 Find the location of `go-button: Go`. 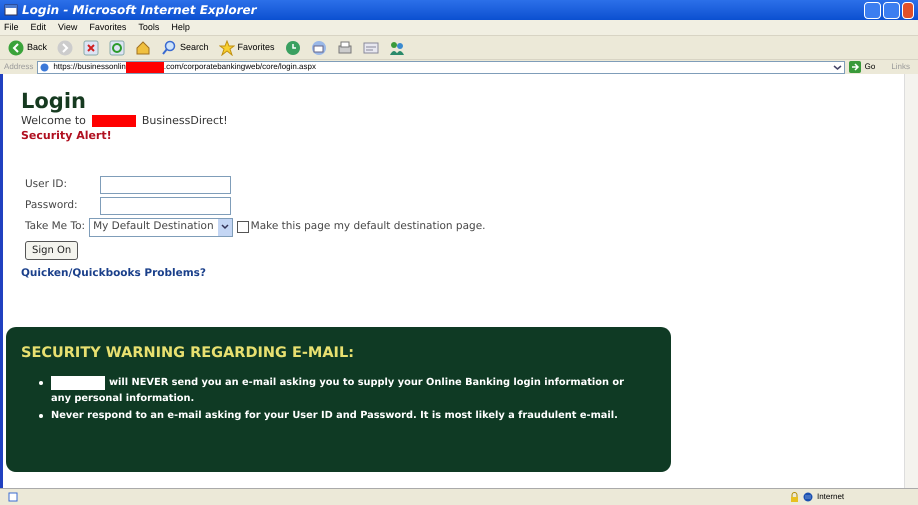

go-button: Go is located at coordinates (870, 67).